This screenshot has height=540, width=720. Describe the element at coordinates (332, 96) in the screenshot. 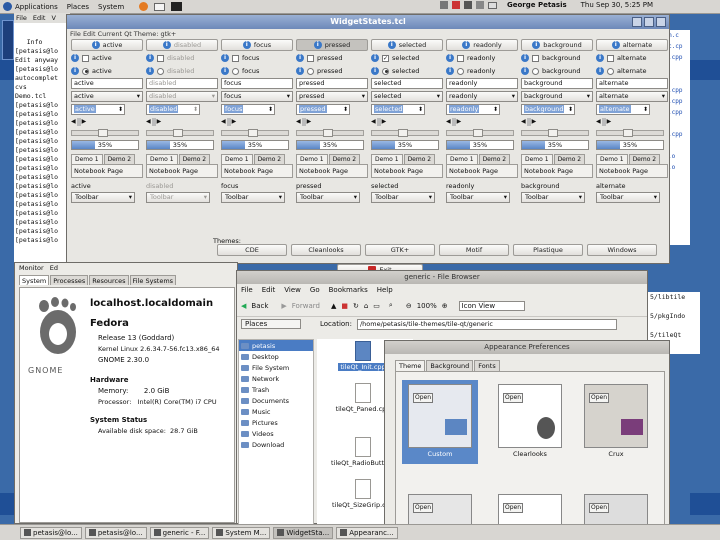

I see `combobox: pressed` at that location.